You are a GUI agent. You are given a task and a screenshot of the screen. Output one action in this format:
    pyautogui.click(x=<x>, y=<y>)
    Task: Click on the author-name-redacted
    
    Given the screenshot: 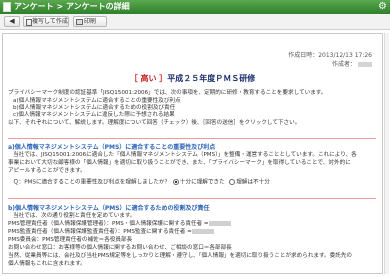 What is the action you would take?
    pyautogui.click(x=365, y=64)
    